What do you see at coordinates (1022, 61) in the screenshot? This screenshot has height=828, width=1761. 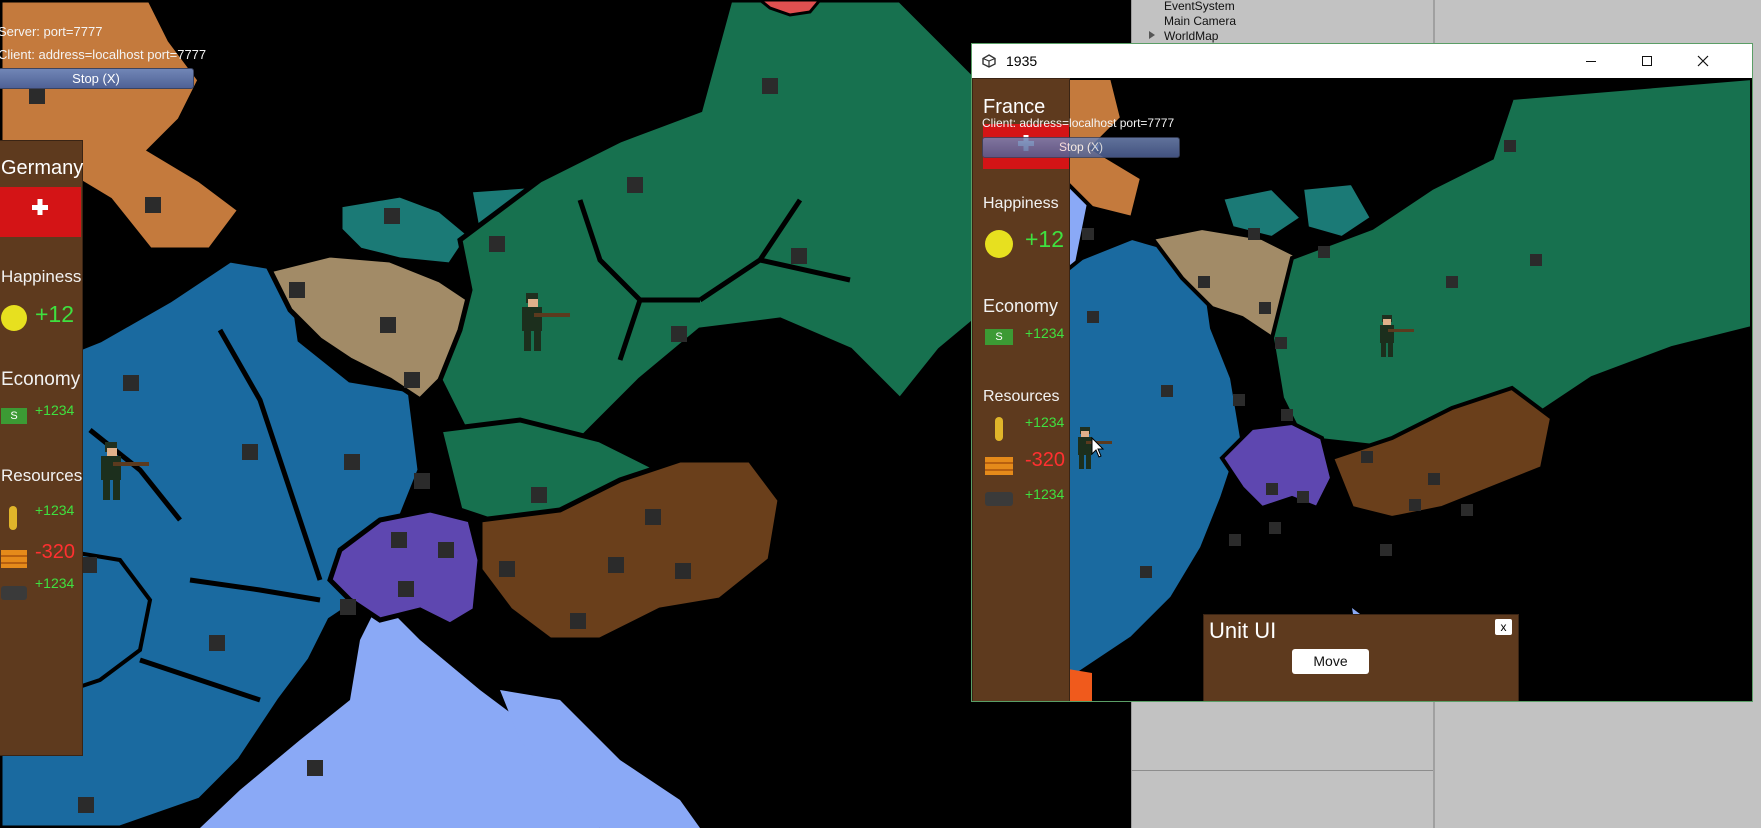 I see `window-title: 1935` at bounding box center [1022, 61].